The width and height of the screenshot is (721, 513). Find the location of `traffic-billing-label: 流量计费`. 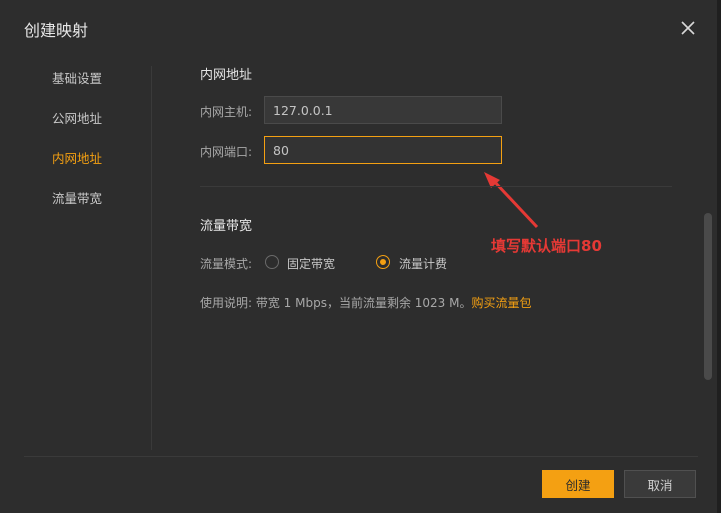

traffic-billing-label: 流量计费 is located at coordinates (423, 263).